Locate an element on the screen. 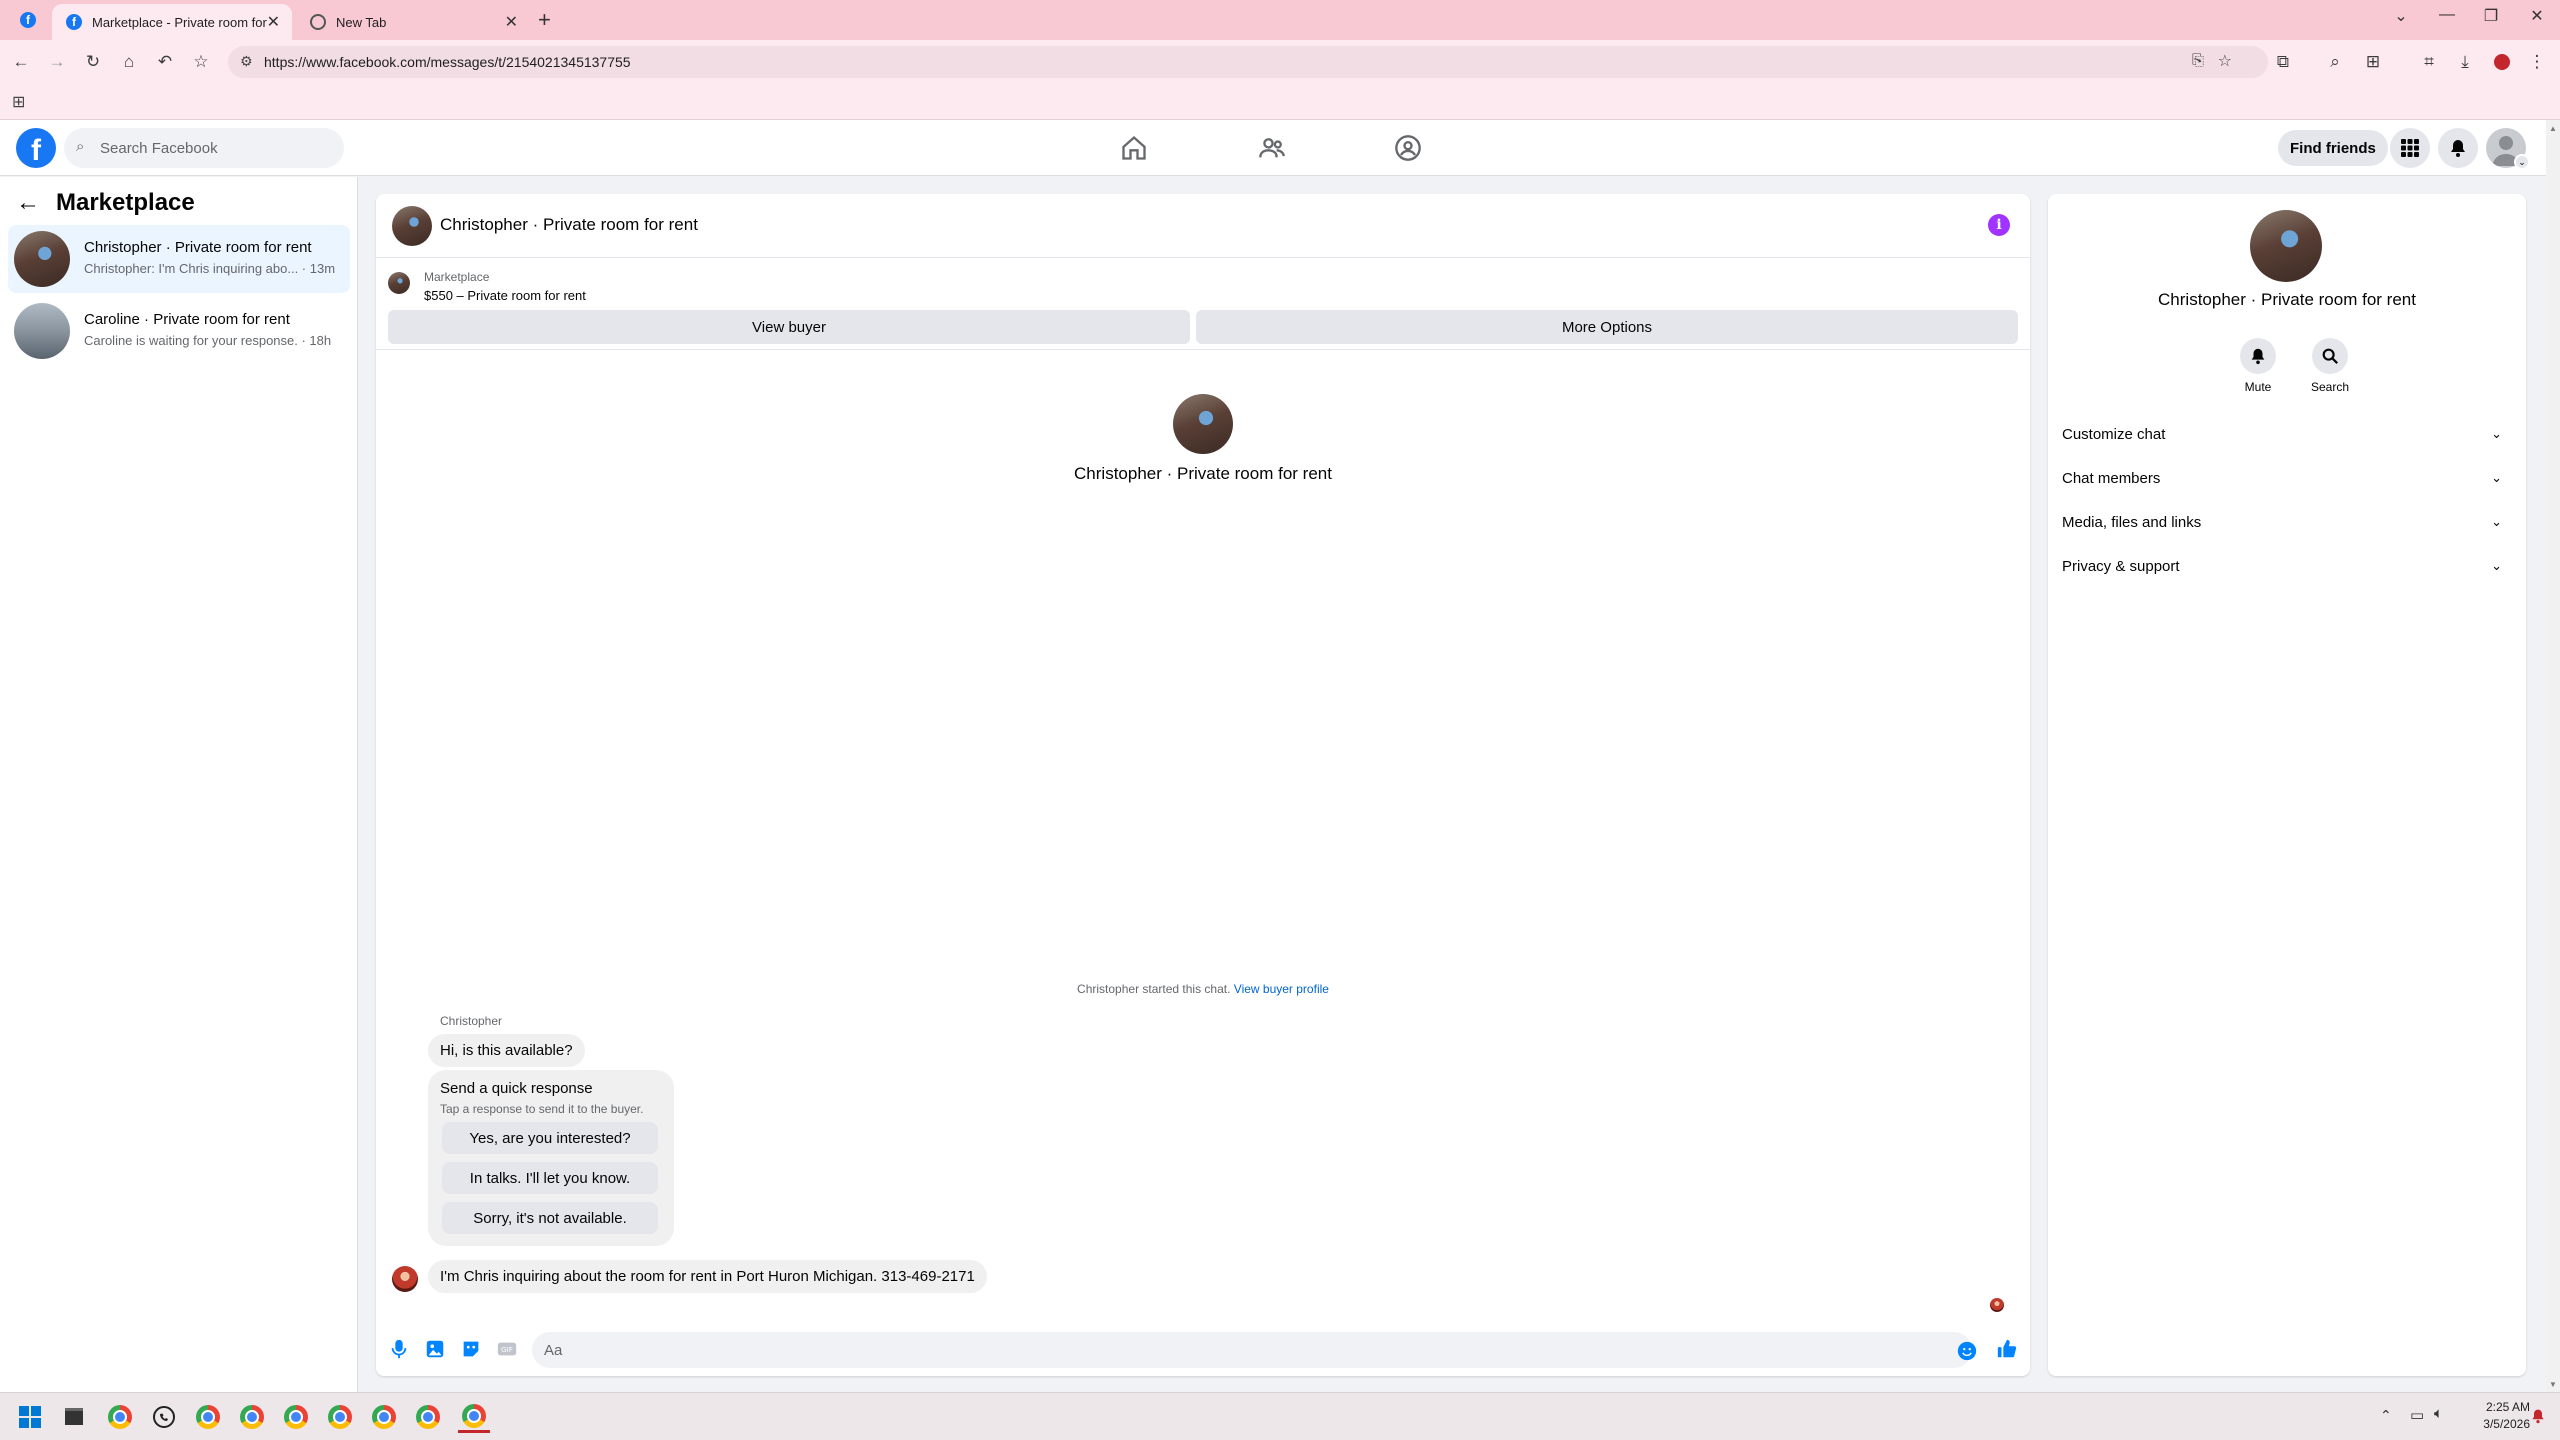 The image size is (2560, 1440). seen-avatar is located at coordinates (1997, 1305).